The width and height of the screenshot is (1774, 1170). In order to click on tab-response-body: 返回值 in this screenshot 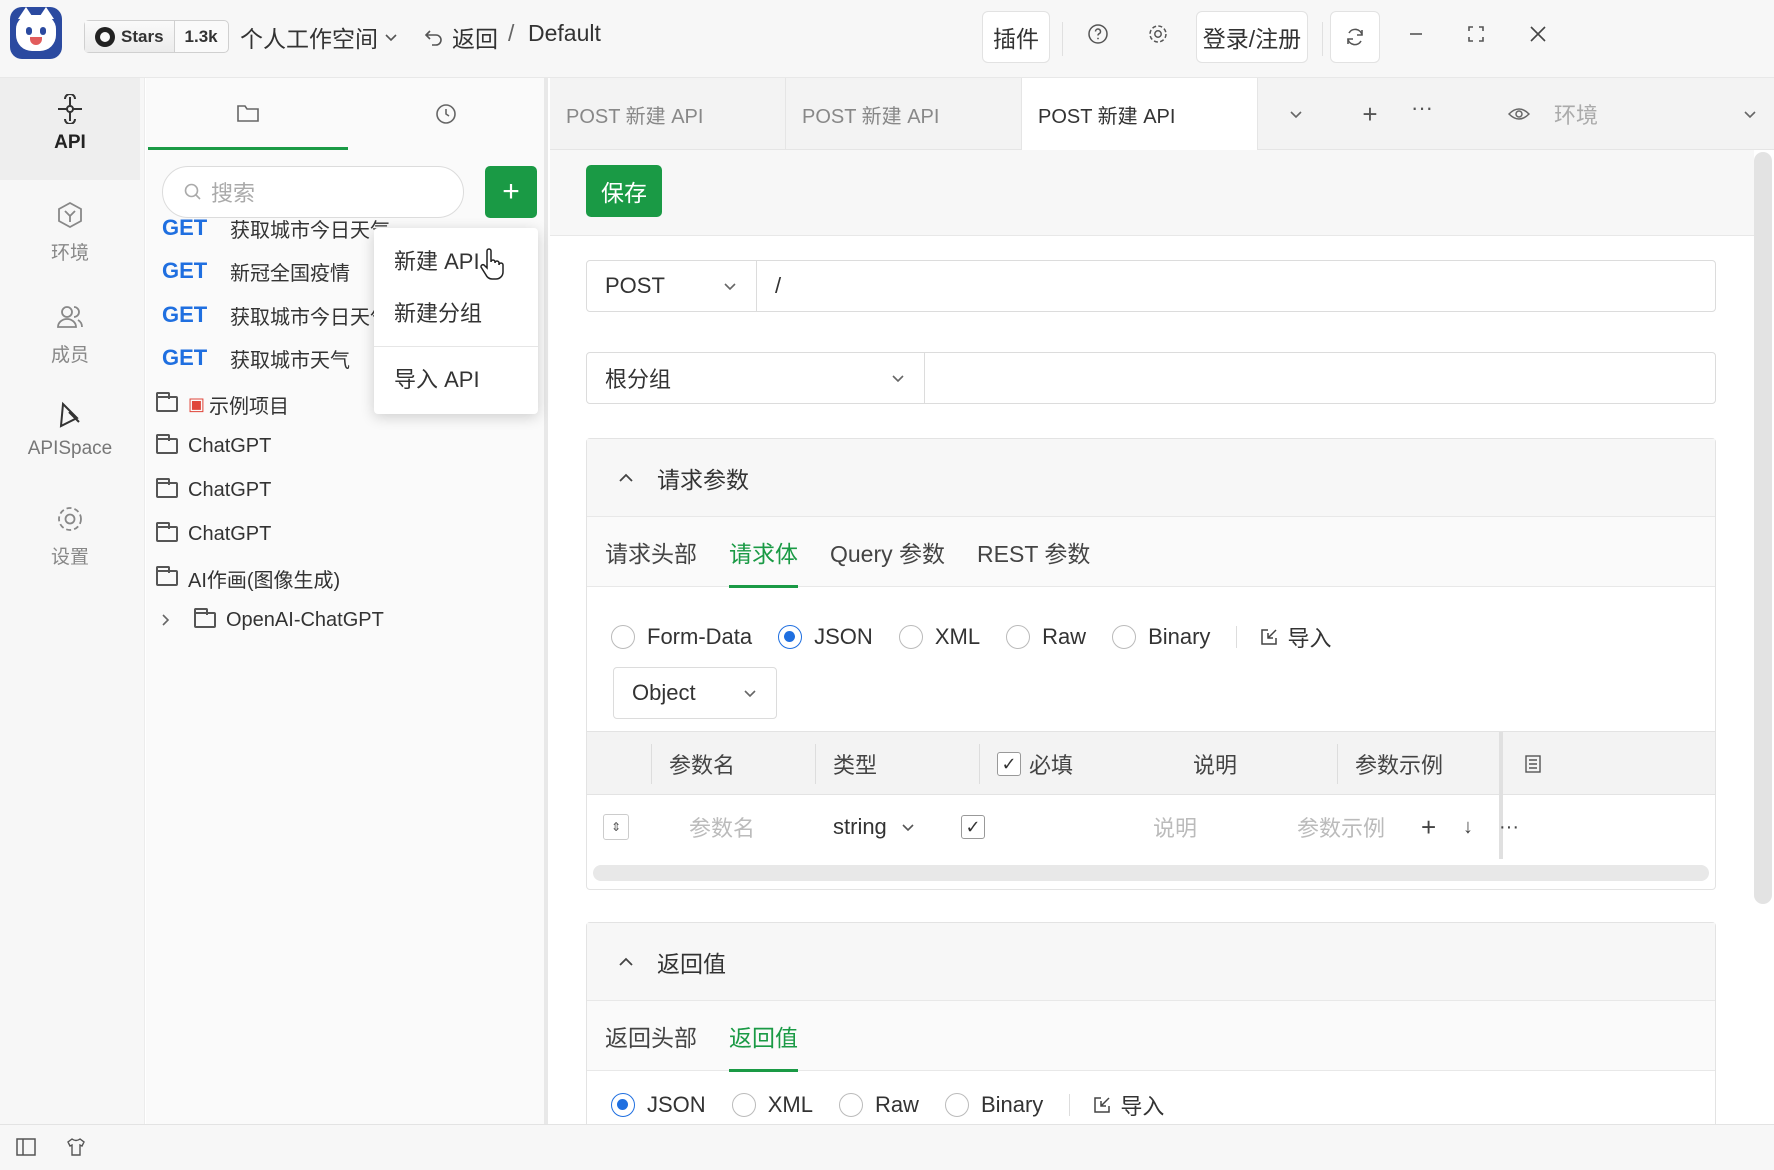, I will do `click(763, 1036)`.